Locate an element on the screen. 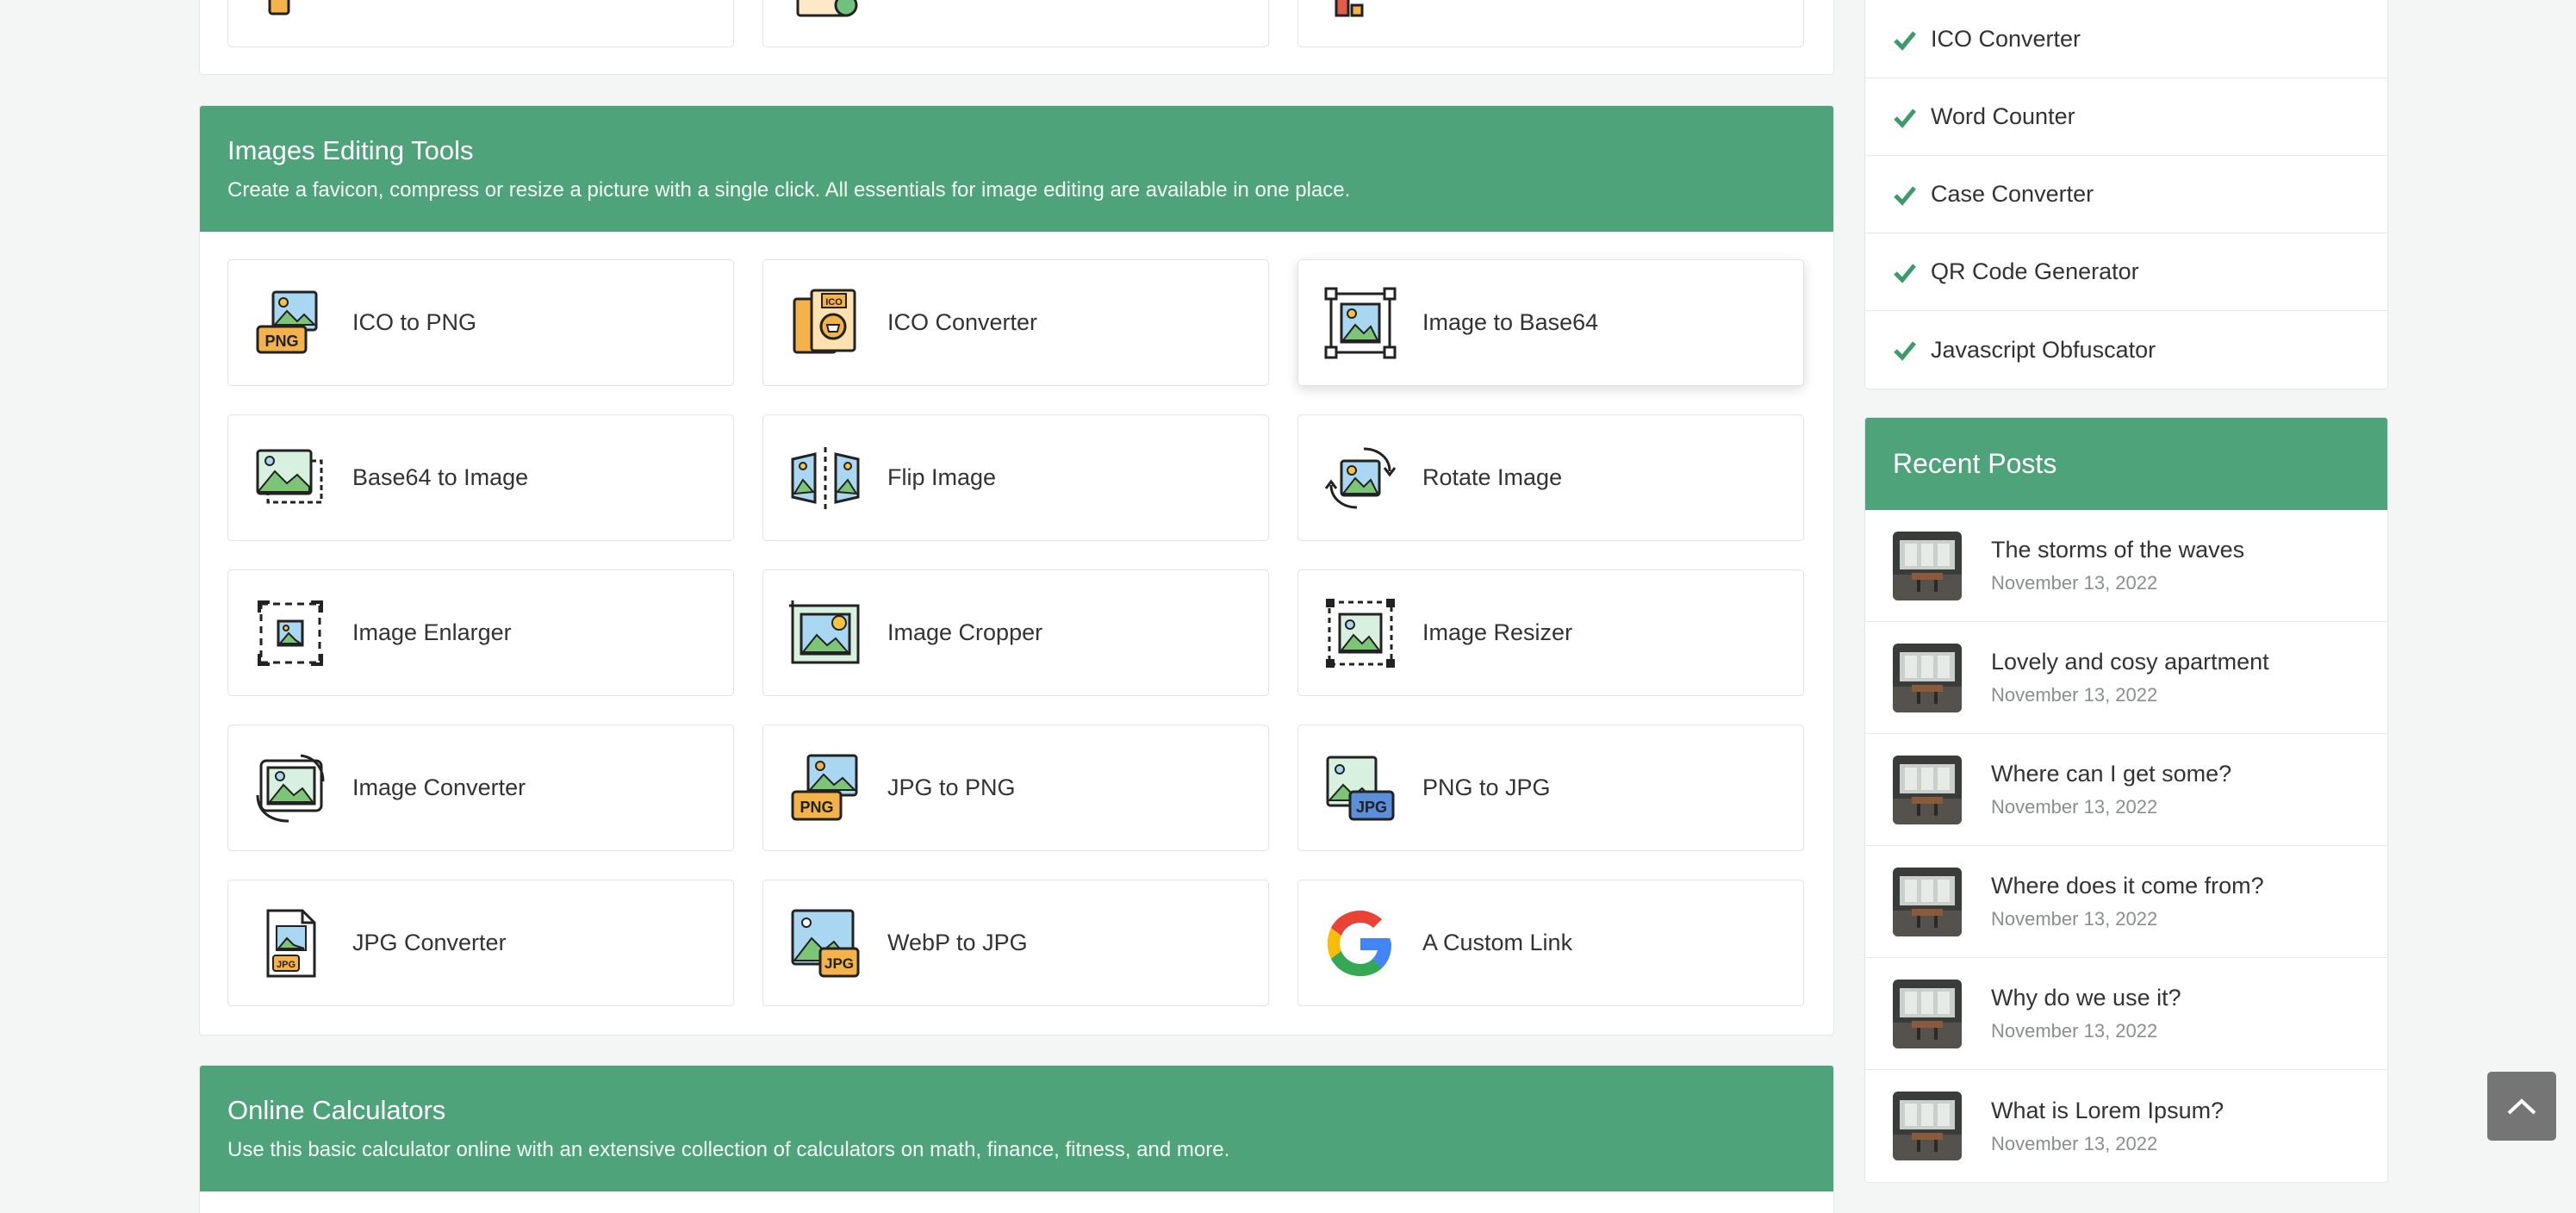 This screenshot has height=1213, width=2576. recent-post-item: The storms of the waves November 13, 2022 is located at coordinates (2126, 566).